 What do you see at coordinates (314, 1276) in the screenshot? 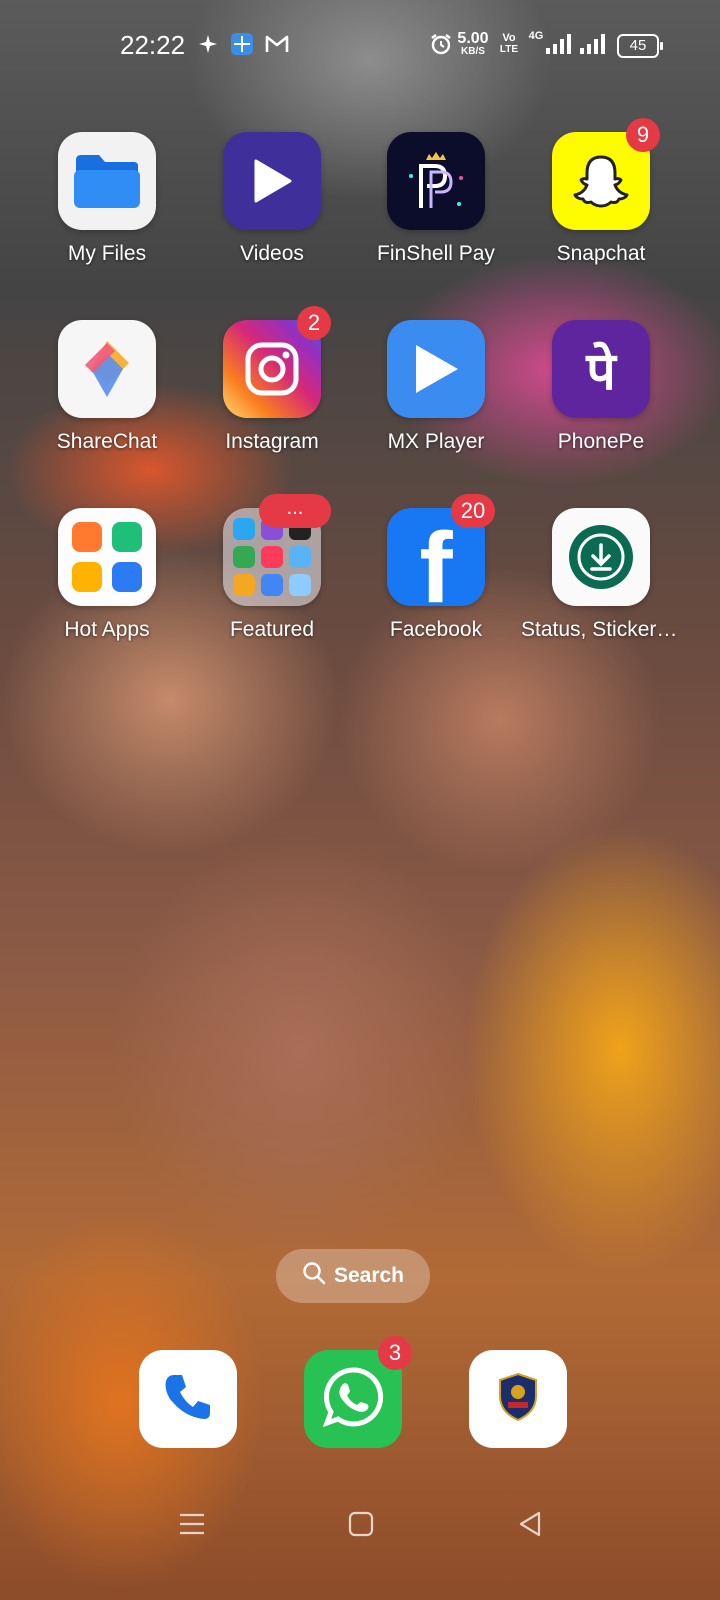
I see `search-icon` at bounding box center [314, 1276].